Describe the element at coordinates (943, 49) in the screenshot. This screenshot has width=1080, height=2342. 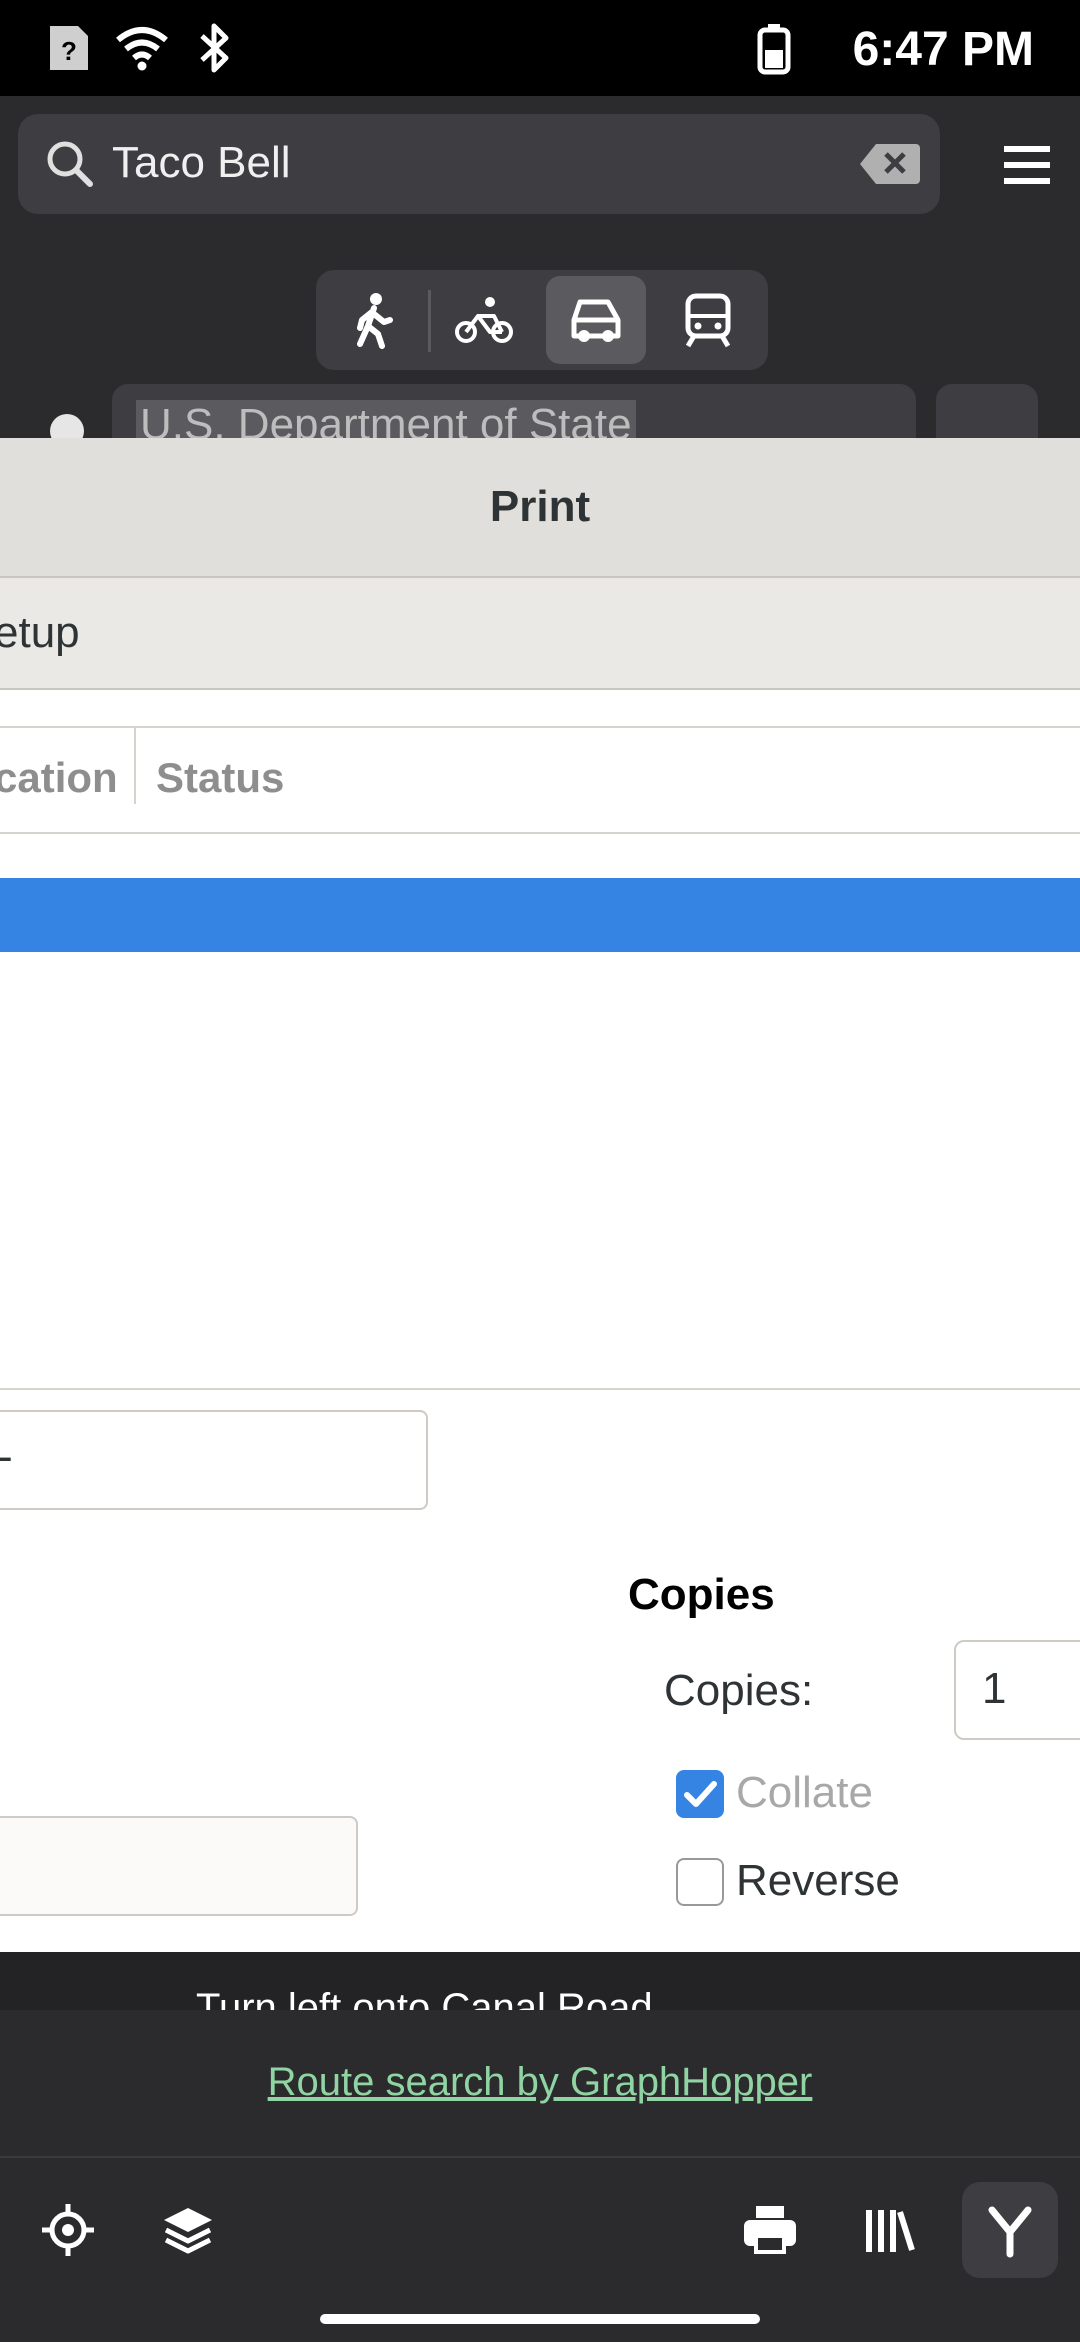
I see `clock: 6:47 PM` at that location.